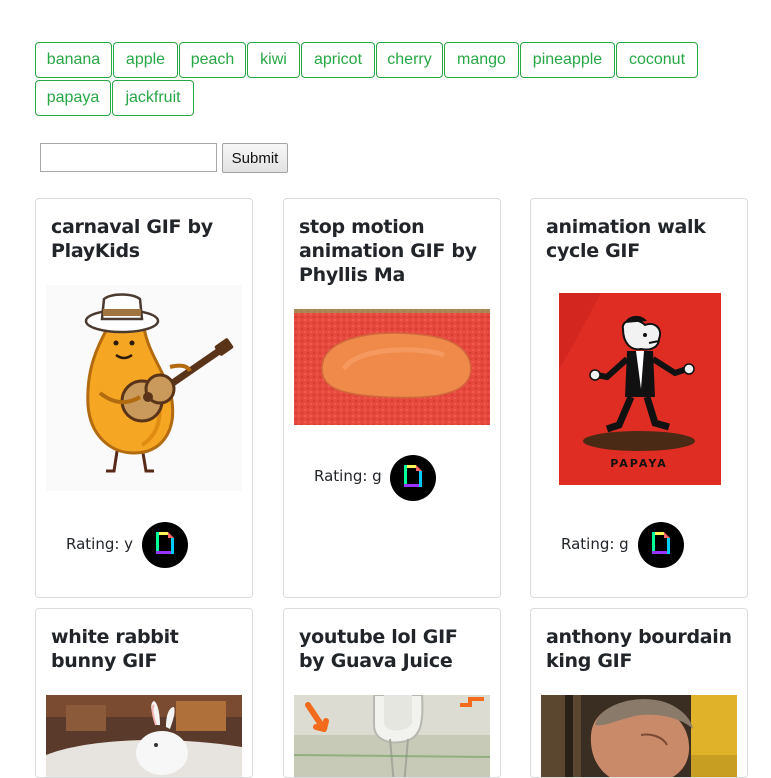 The width and height of the screenshot is (771, 778). Describe the element at coordinates (392, 693) in the screenshot. I see `gif-card: youtube lol GIF by Guava Juice` at that location.